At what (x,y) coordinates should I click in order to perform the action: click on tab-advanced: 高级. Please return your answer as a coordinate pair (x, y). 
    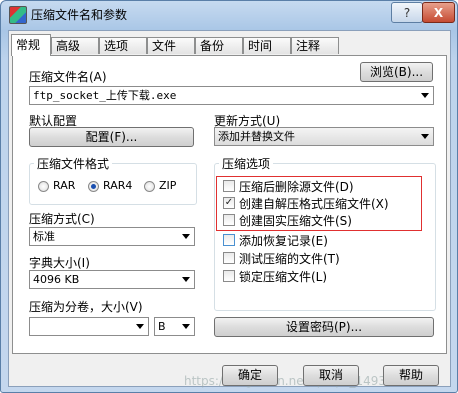
    Looking at the image, I should click on (75, 45).